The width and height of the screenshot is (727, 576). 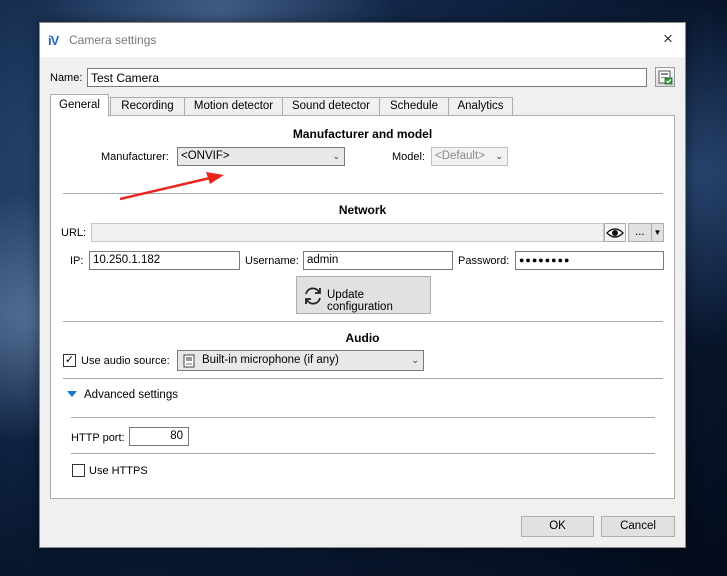 What do you see at coordinates (270, 360) in the screenshot?
I see `audio-source-value: Built-in microphone (if any)` at bounding box center [270, 360].